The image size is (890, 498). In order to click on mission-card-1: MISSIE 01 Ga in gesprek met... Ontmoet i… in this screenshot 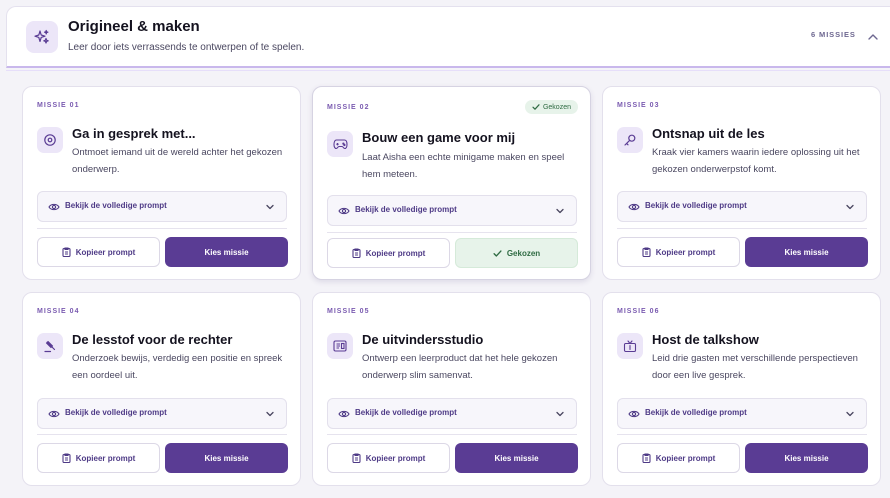, I will do `click(161, 183)`.